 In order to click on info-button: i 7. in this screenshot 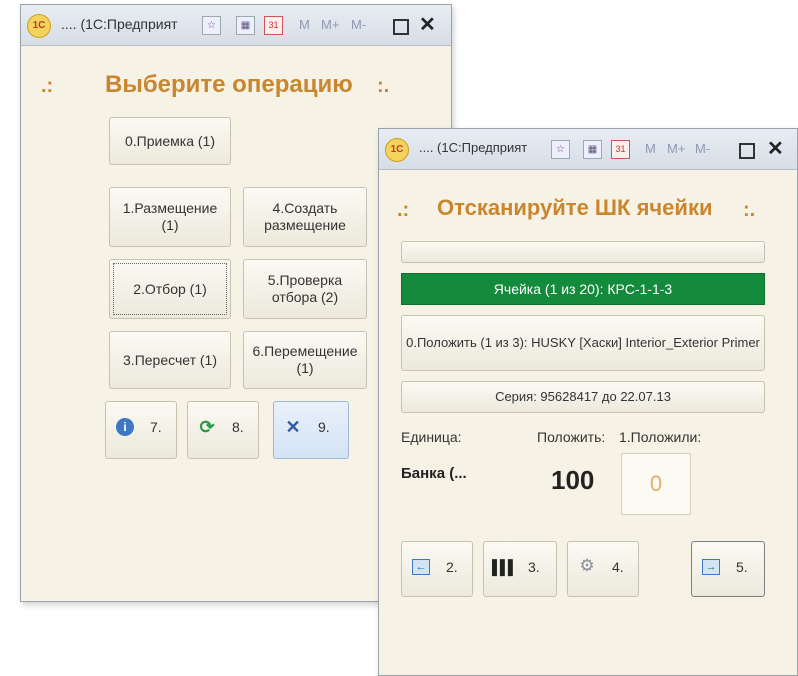, I will do `click(141, 430)`.